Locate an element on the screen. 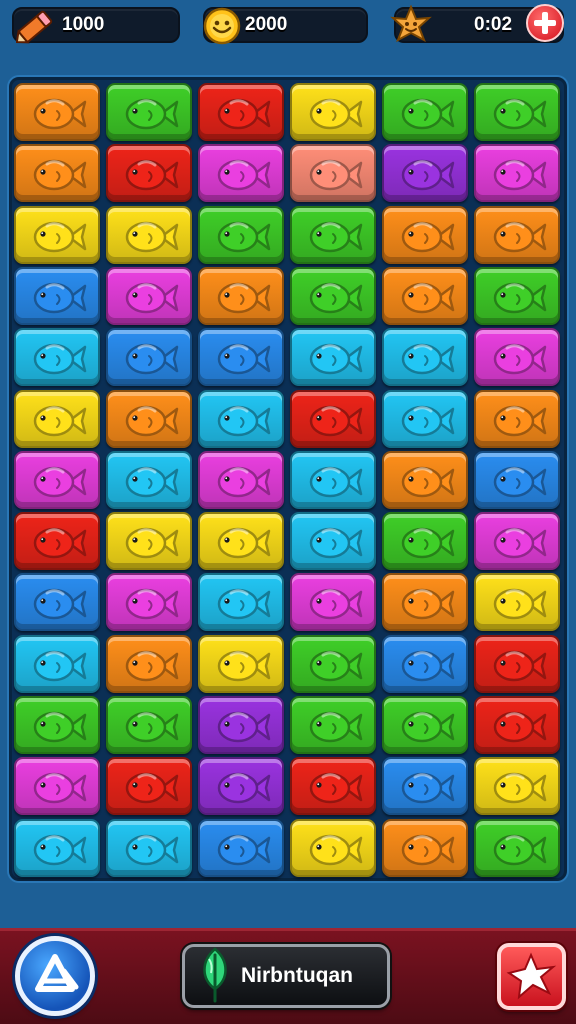  star-burst-icon is located at coordinates (531, 976).